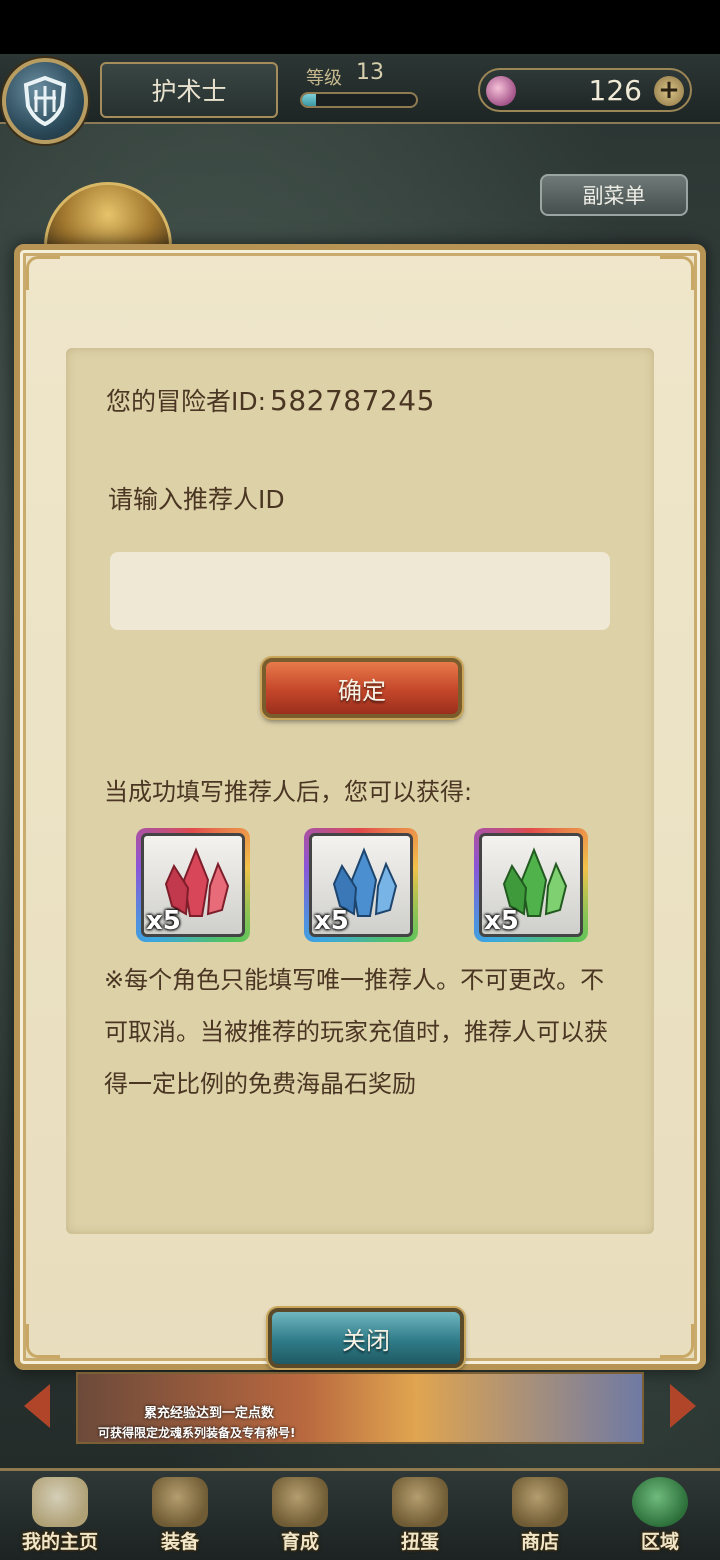  Describe the element at coordinates (288, 792) in the screenshot. I see `reward-intro-text: 当成功填写推荐人后，您可以获得:` at that location.